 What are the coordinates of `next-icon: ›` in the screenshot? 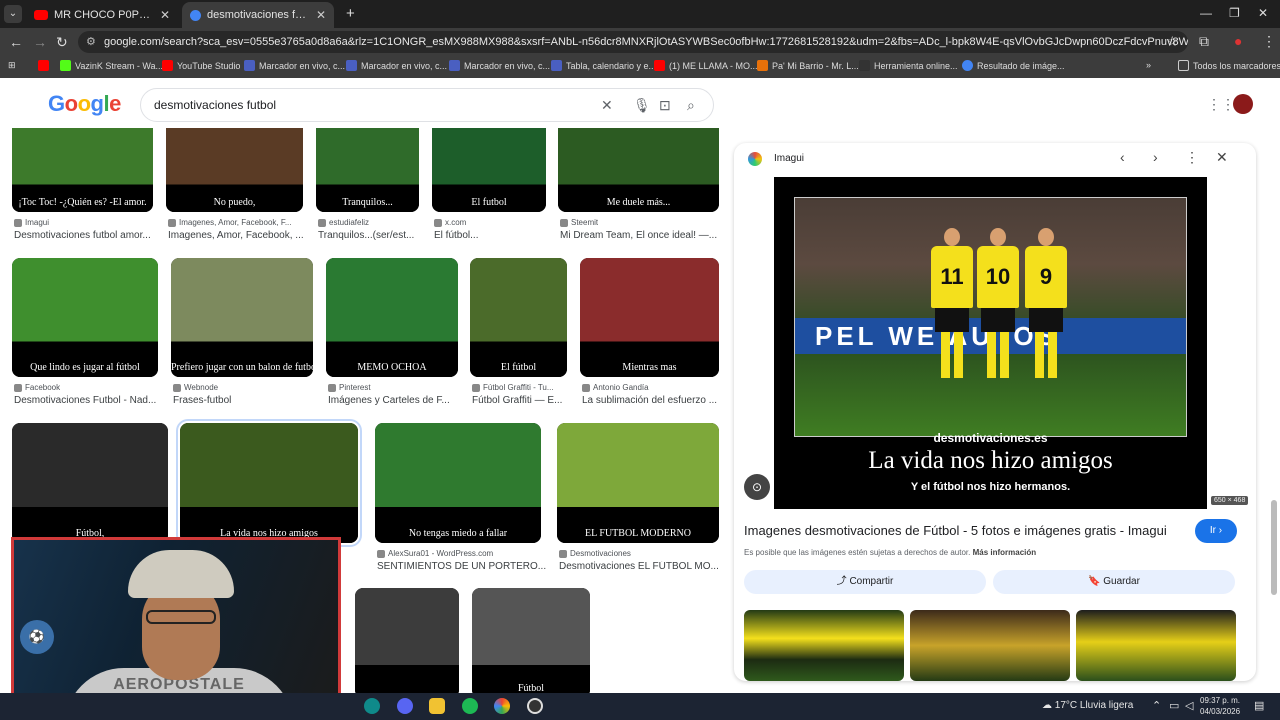 It's located at (1155, 157).